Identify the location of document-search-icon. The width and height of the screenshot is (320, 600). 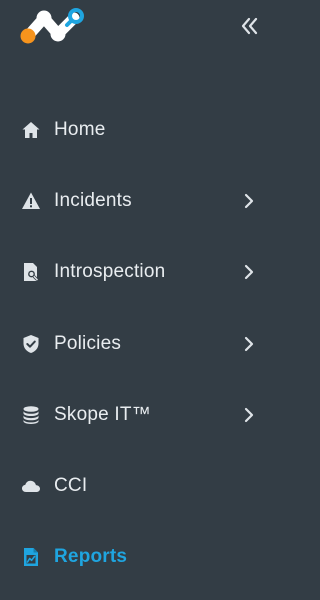
(31, 272).